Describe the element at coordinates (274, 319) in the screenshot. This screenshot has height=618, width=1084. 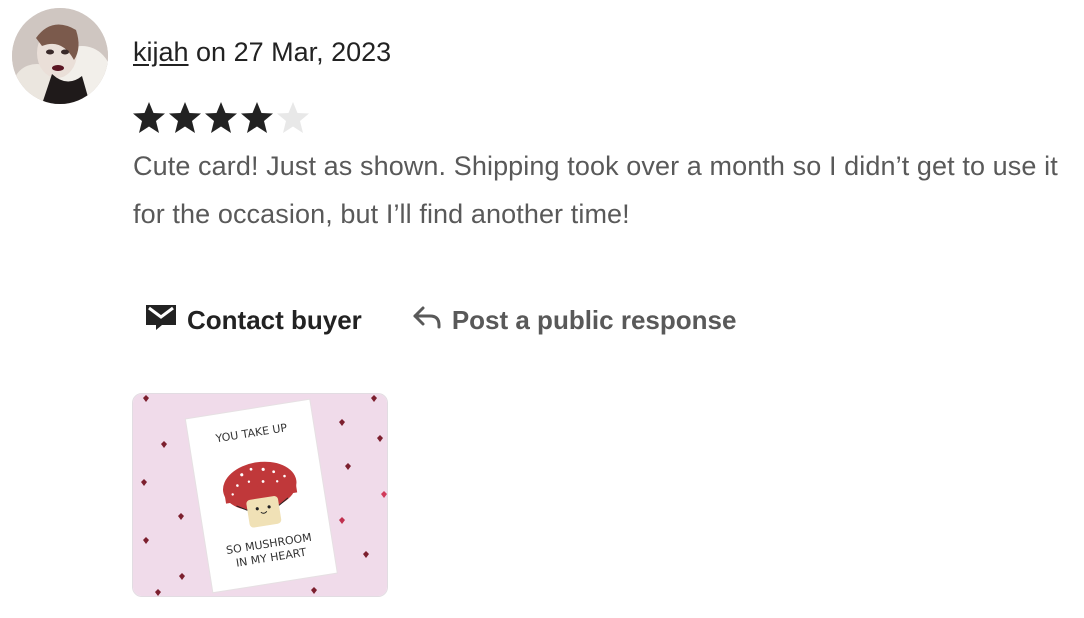
I see `contact-buyer-label: Contact buyer` at that location.